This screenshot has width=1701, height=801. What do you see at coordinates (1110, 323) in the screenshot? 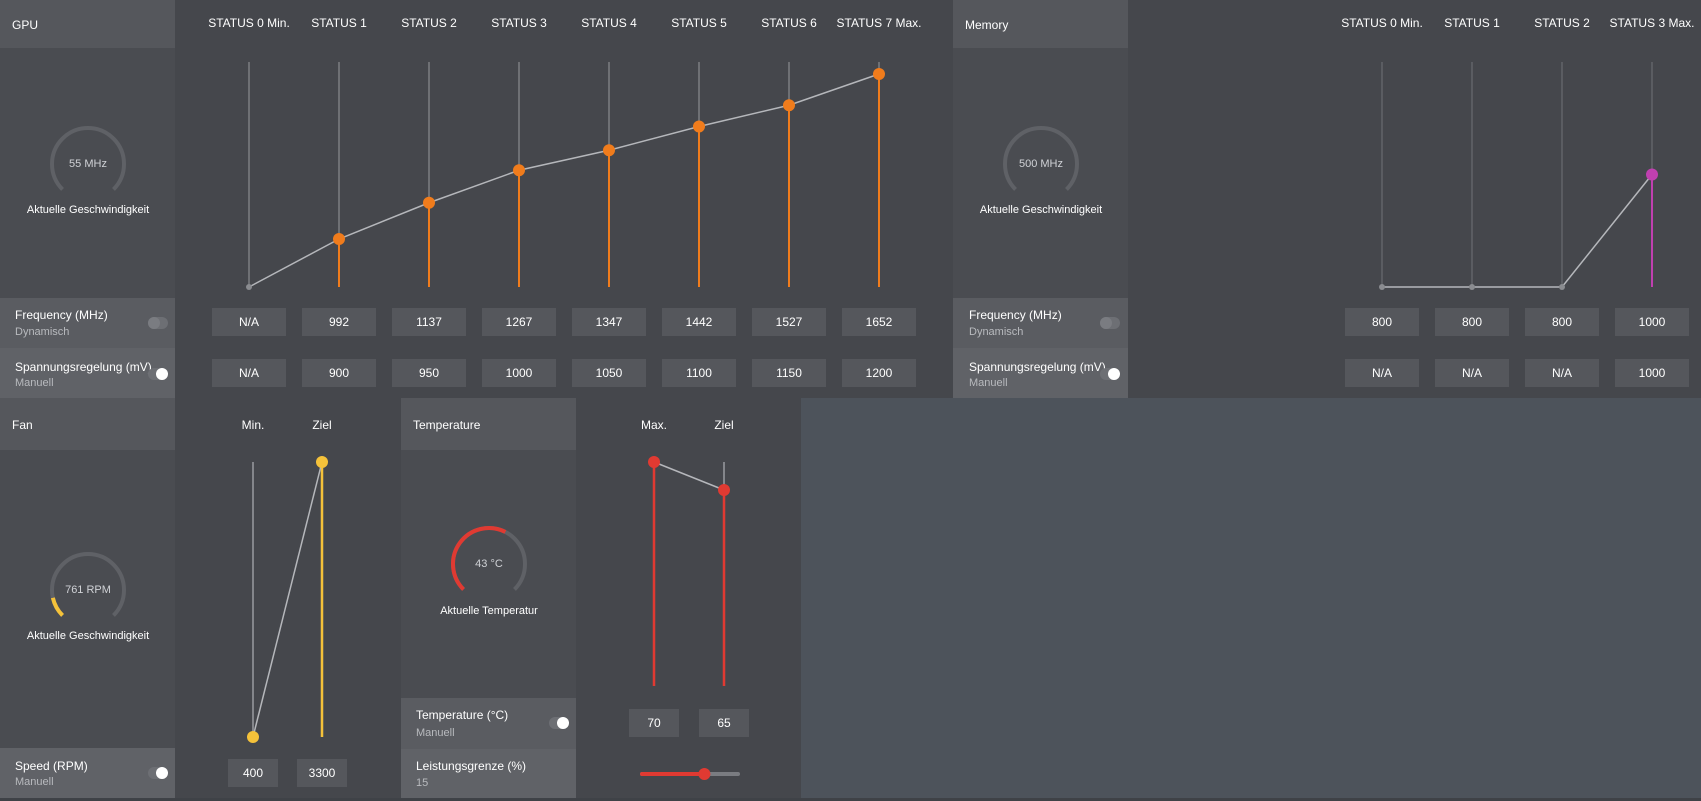
I see `memory-frequency-toggle` at bounding box center [1110, 323].